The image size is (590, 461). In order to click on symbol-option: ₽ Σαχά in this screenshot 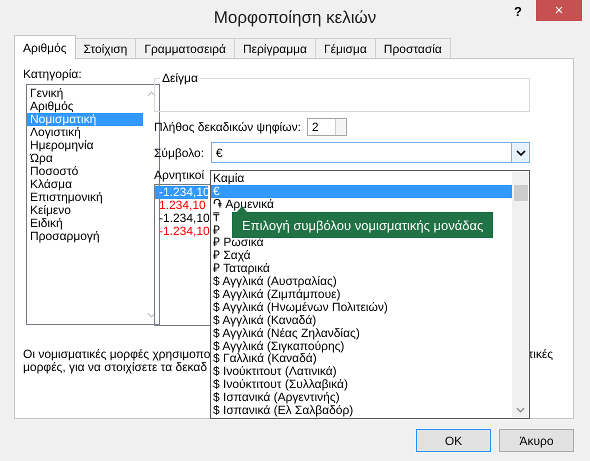, I will do `click(361, 255)`.